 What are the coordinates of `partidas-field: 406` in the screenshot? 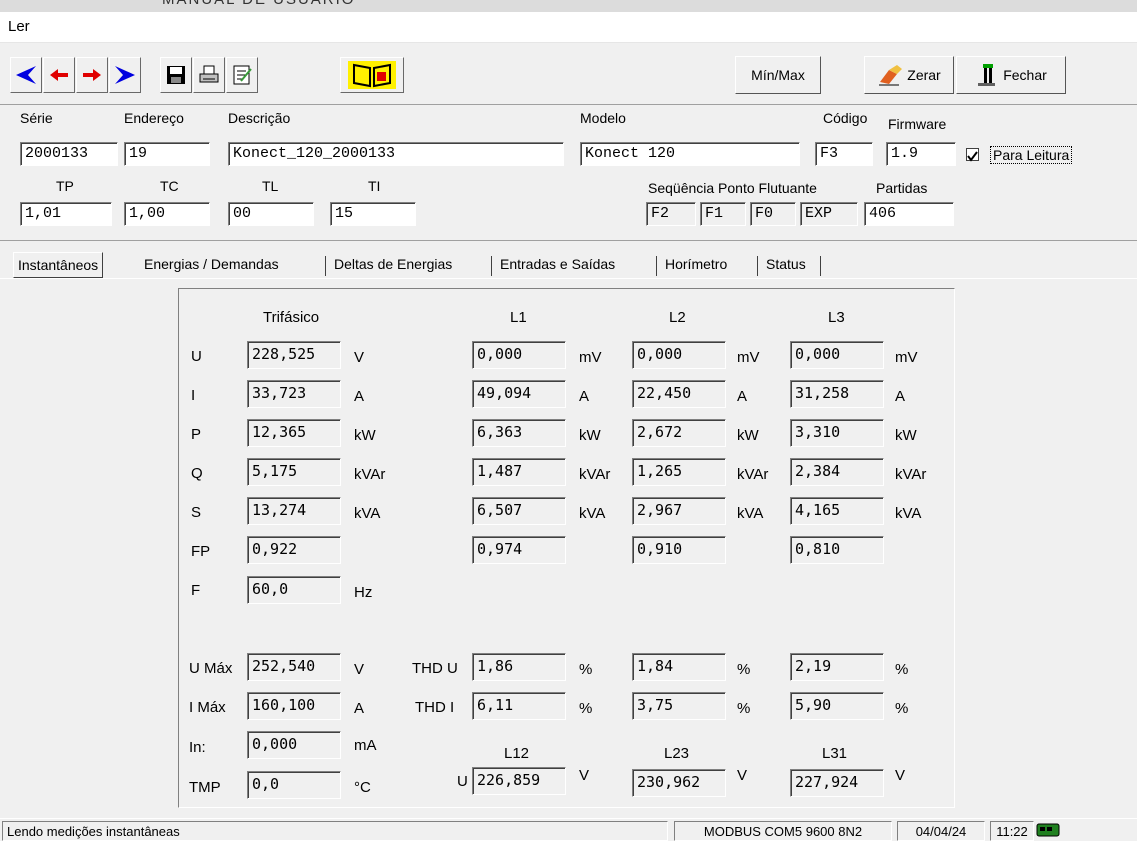 It's located at (909, 214).